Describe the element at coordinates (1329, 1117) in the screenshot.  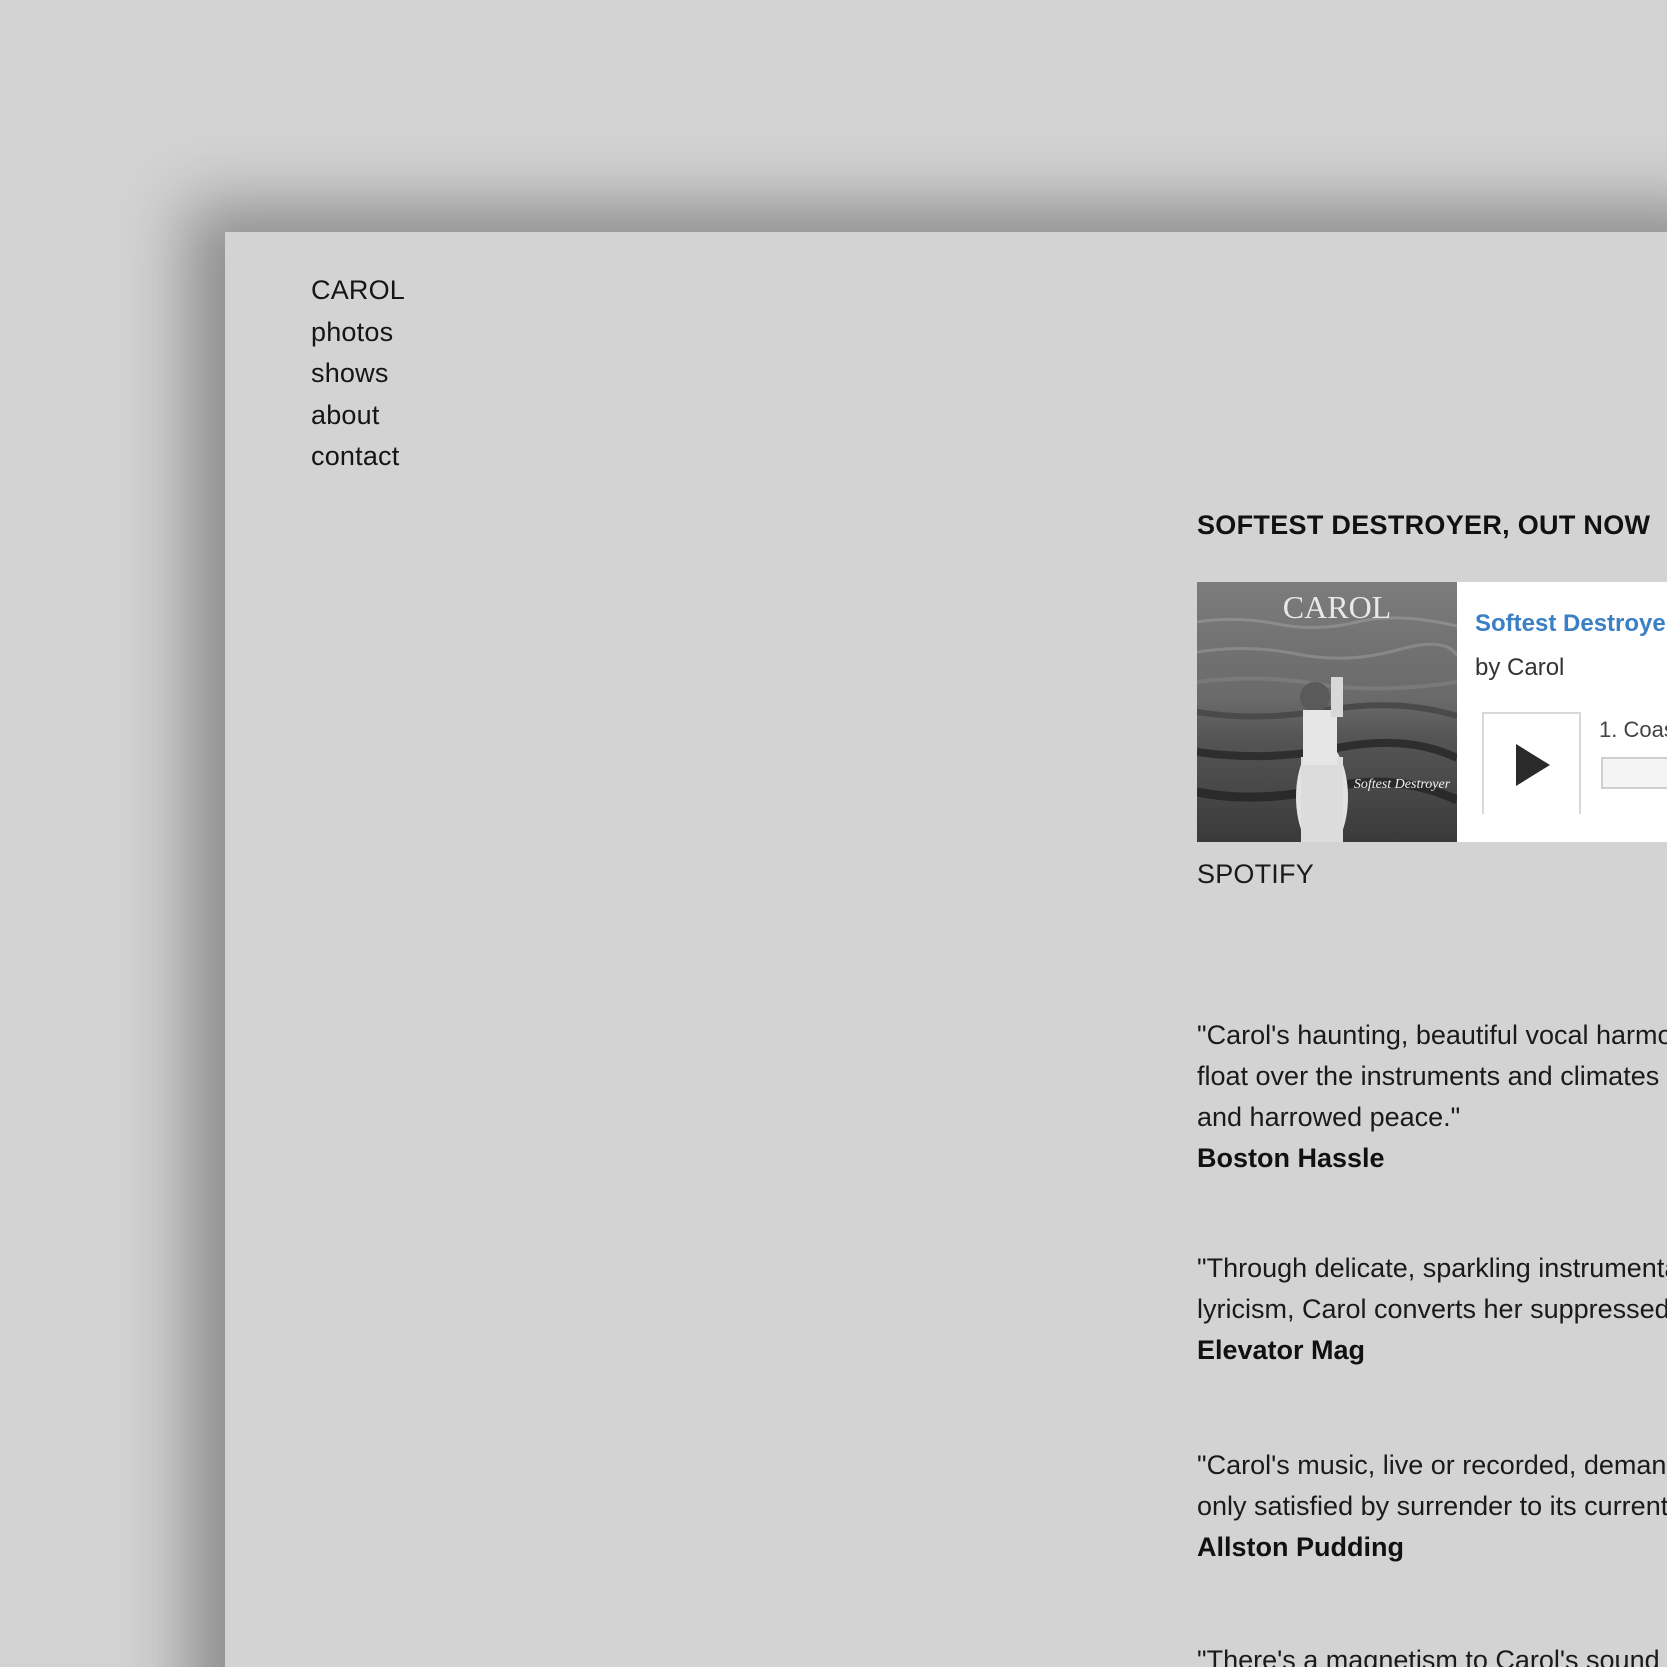
I see `quote-line: and harrowed peace."` at that location.